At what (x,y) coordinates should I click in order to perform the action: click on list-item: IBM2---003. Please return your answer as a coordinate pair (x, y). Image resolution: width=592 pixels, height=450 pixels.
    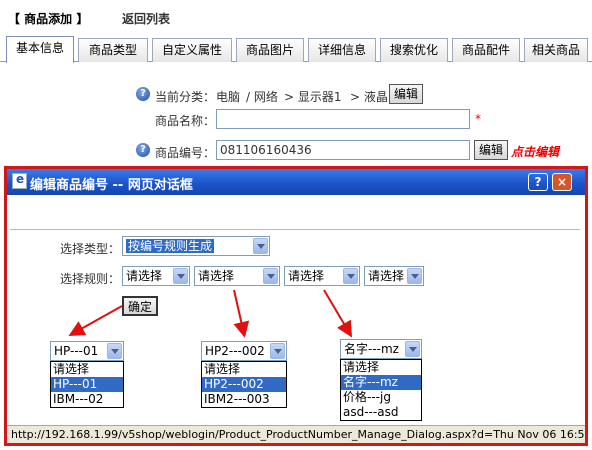
    Looking at the image, I should click on (244, 399).